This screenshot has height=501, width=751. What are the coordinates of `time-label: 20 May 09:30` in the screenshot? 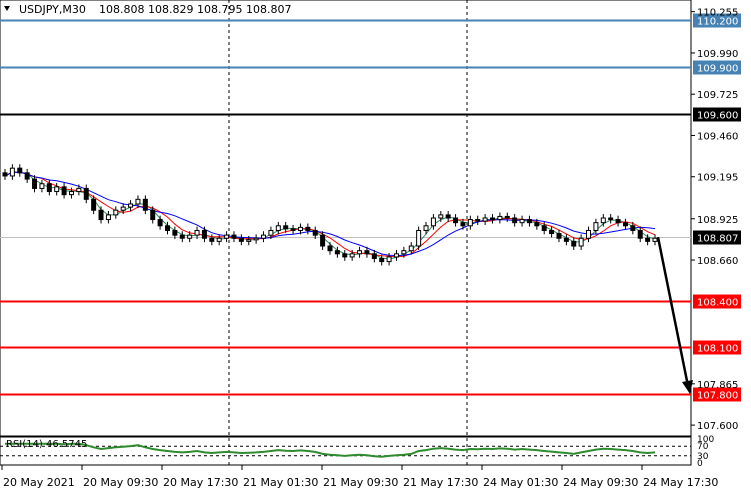 It's located at (120, 482).